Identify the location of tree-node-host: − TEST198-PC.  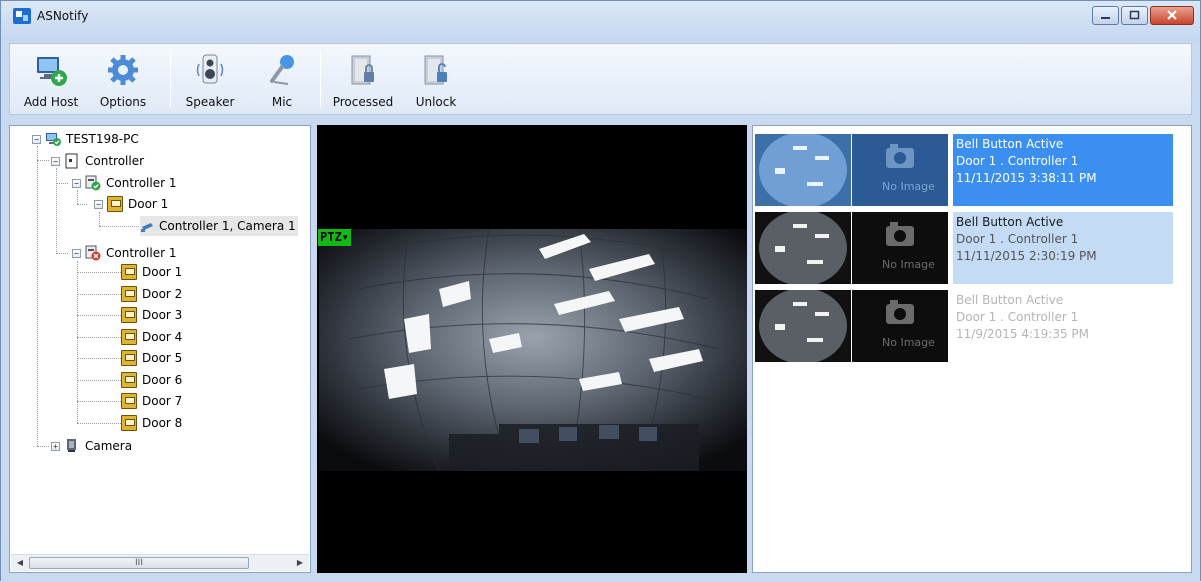
(85, 139).